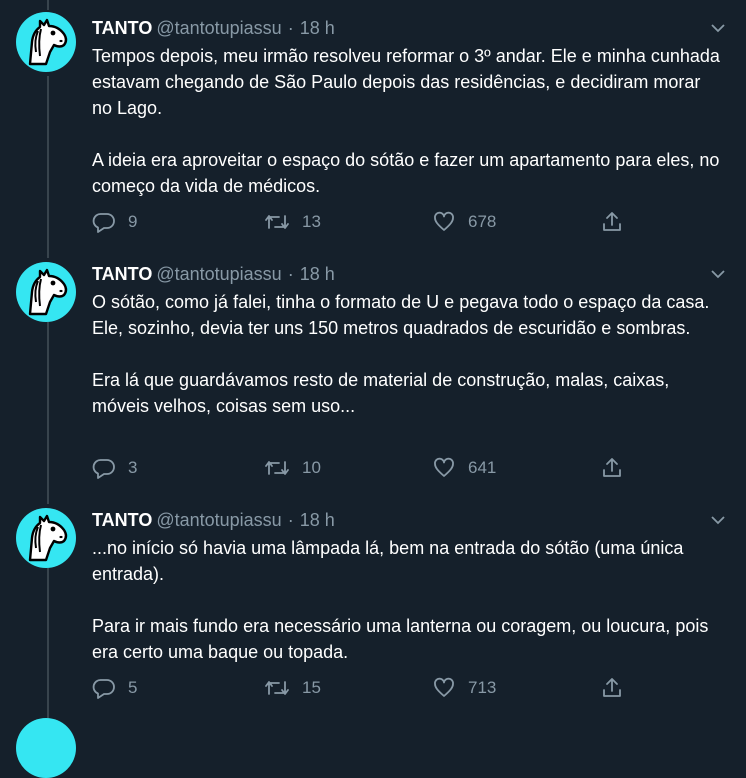 The height and width of the screenshot is (778, 746). Describe the element at coordinates (362, 222) in the screenshot. I see `tweet-actions: 9 13 678` at that location.